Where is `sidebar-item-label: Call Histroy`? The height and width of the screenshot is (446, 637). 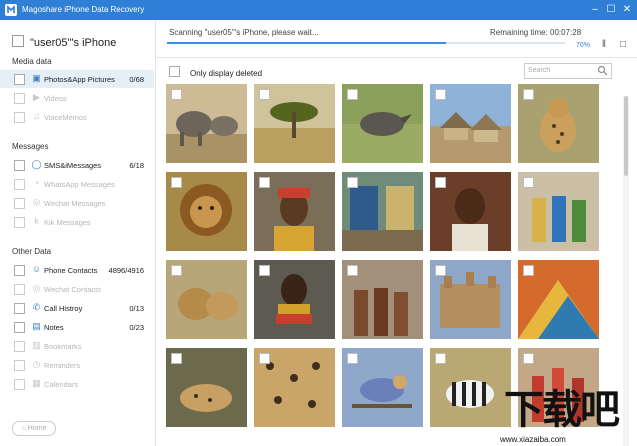
sidebar-item-label: Call Histroy is located at coordinates (63, 308).